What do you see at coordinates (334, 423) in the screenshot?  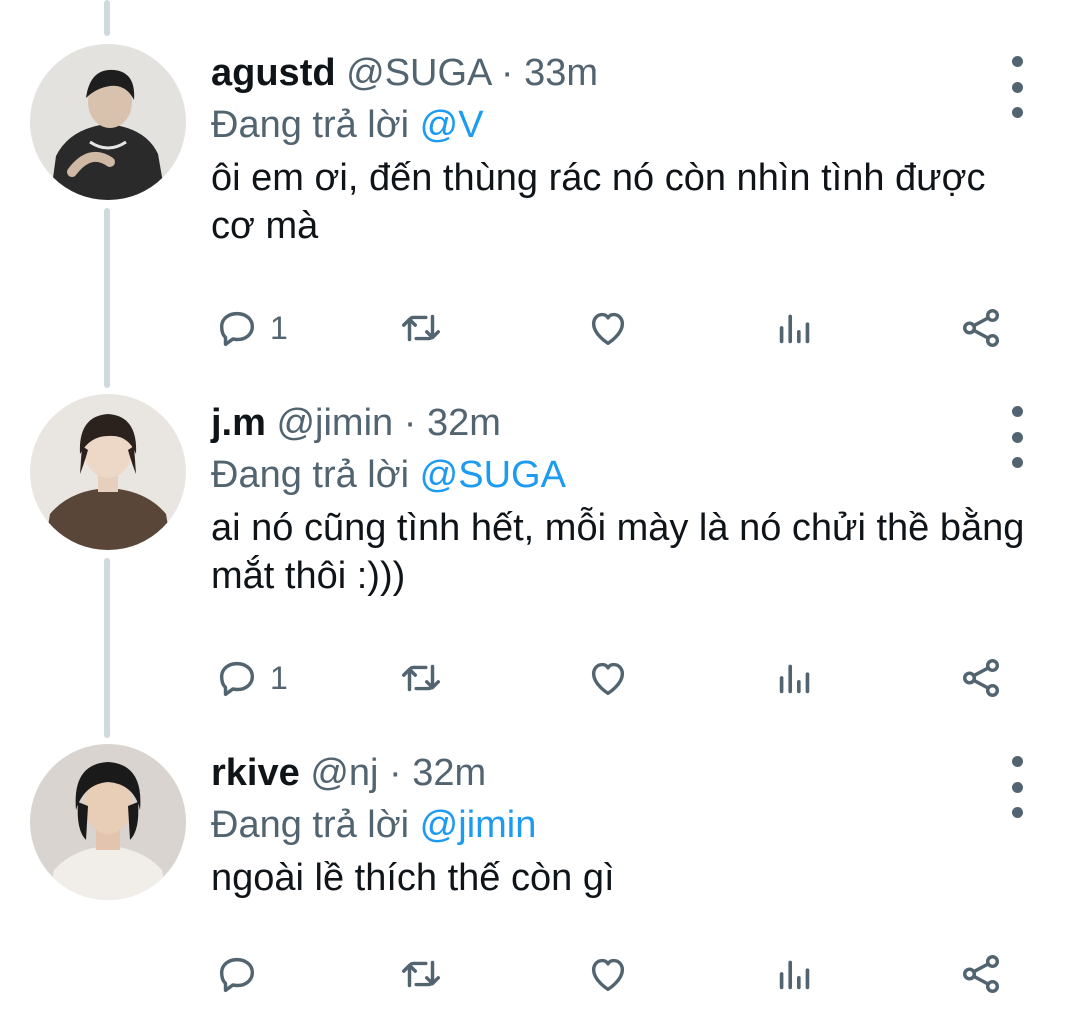 I see `user-handle: @jimin` at bounding box center [334, 423].